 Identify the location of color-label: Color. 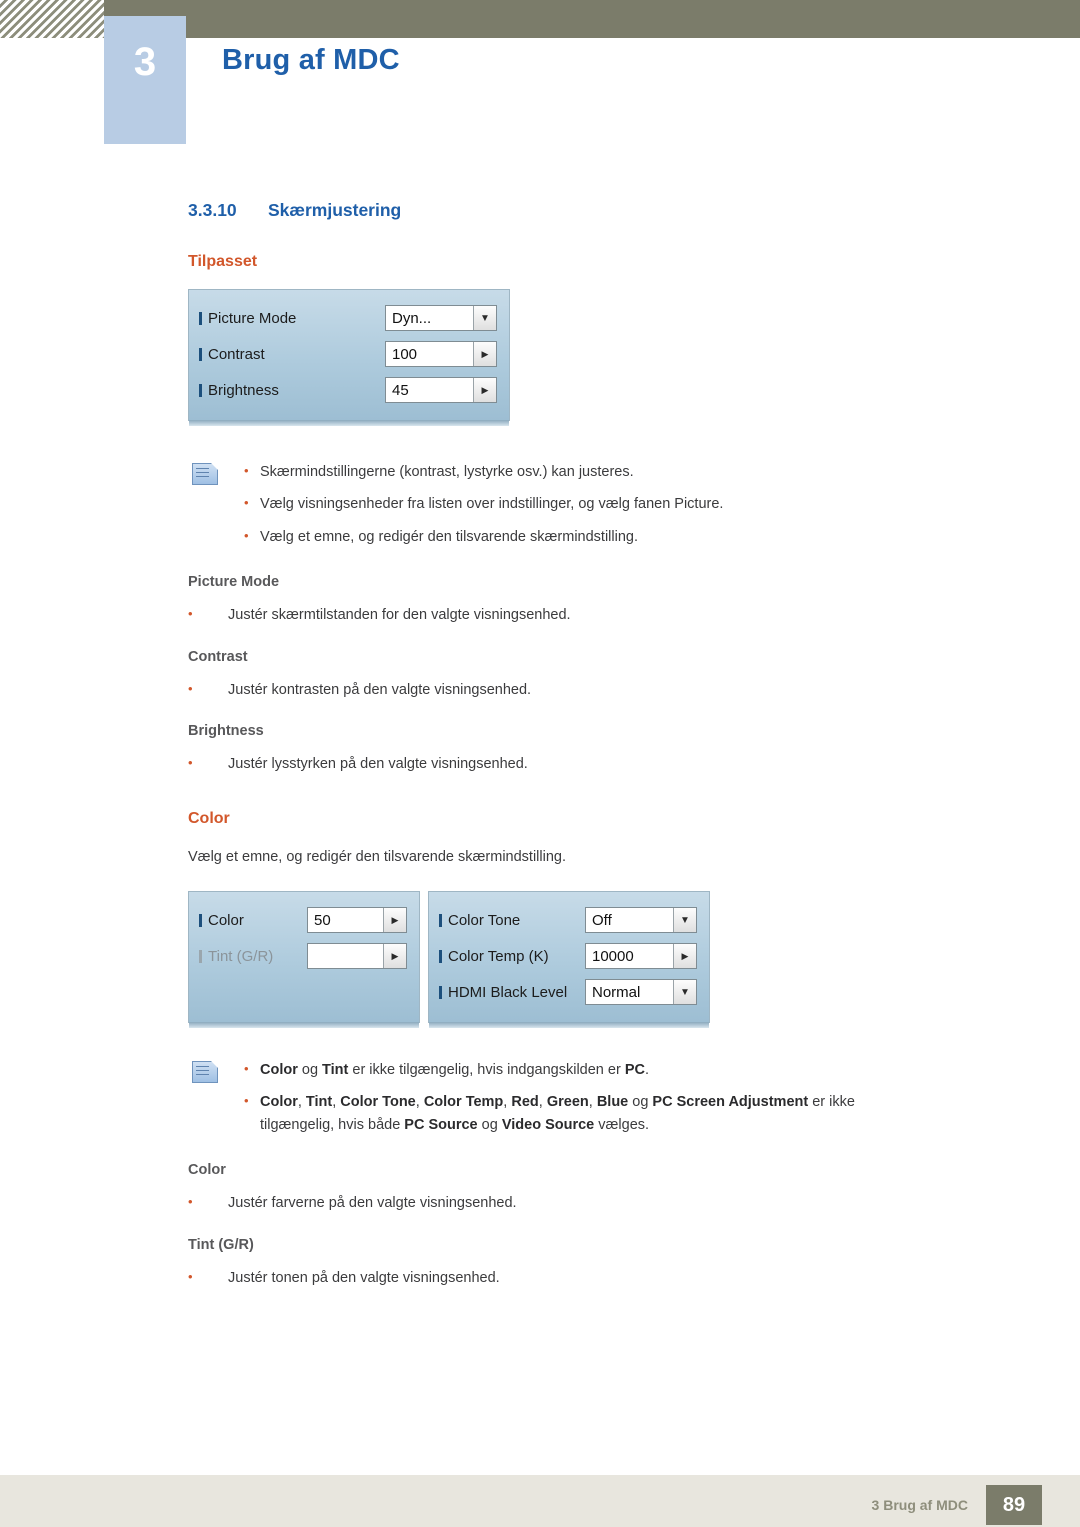
(221, 920).